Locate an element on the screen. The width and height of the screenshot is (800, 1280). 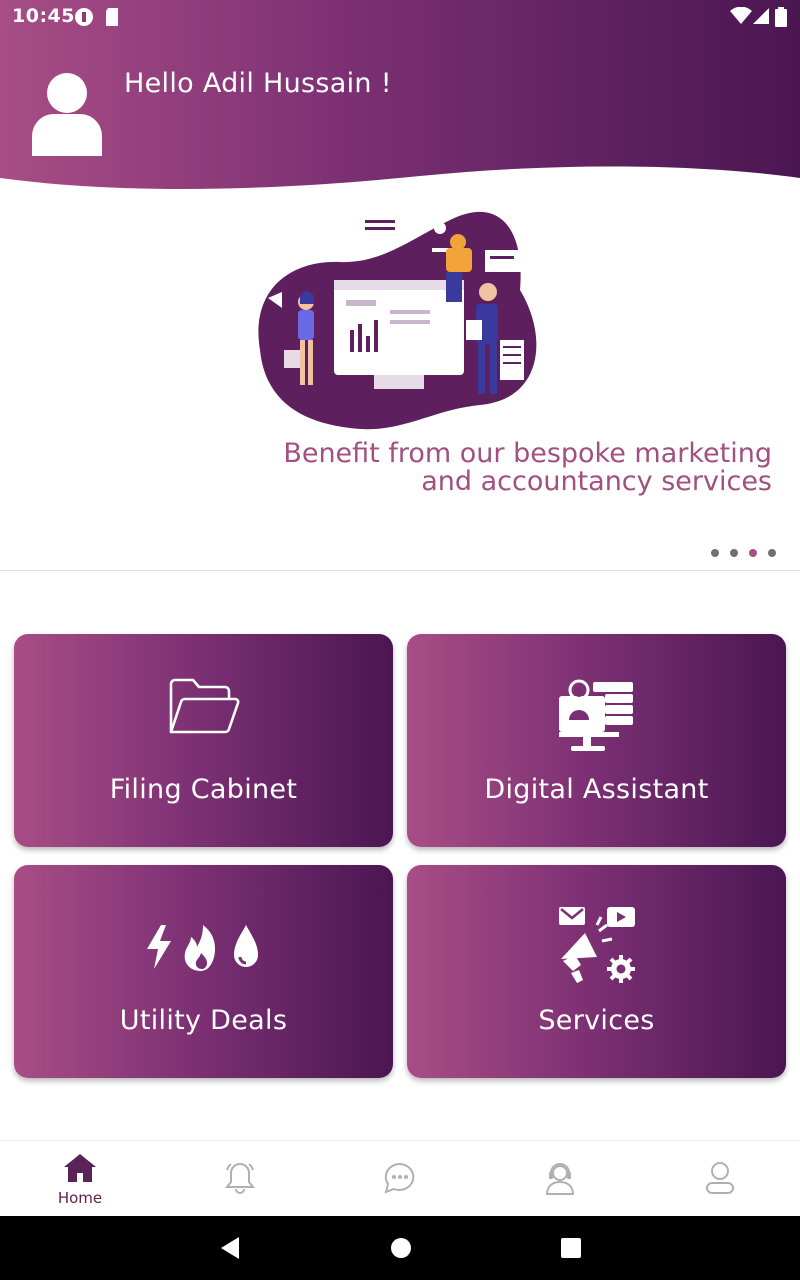
sd-card-icon is located at coordinates (112, 17).